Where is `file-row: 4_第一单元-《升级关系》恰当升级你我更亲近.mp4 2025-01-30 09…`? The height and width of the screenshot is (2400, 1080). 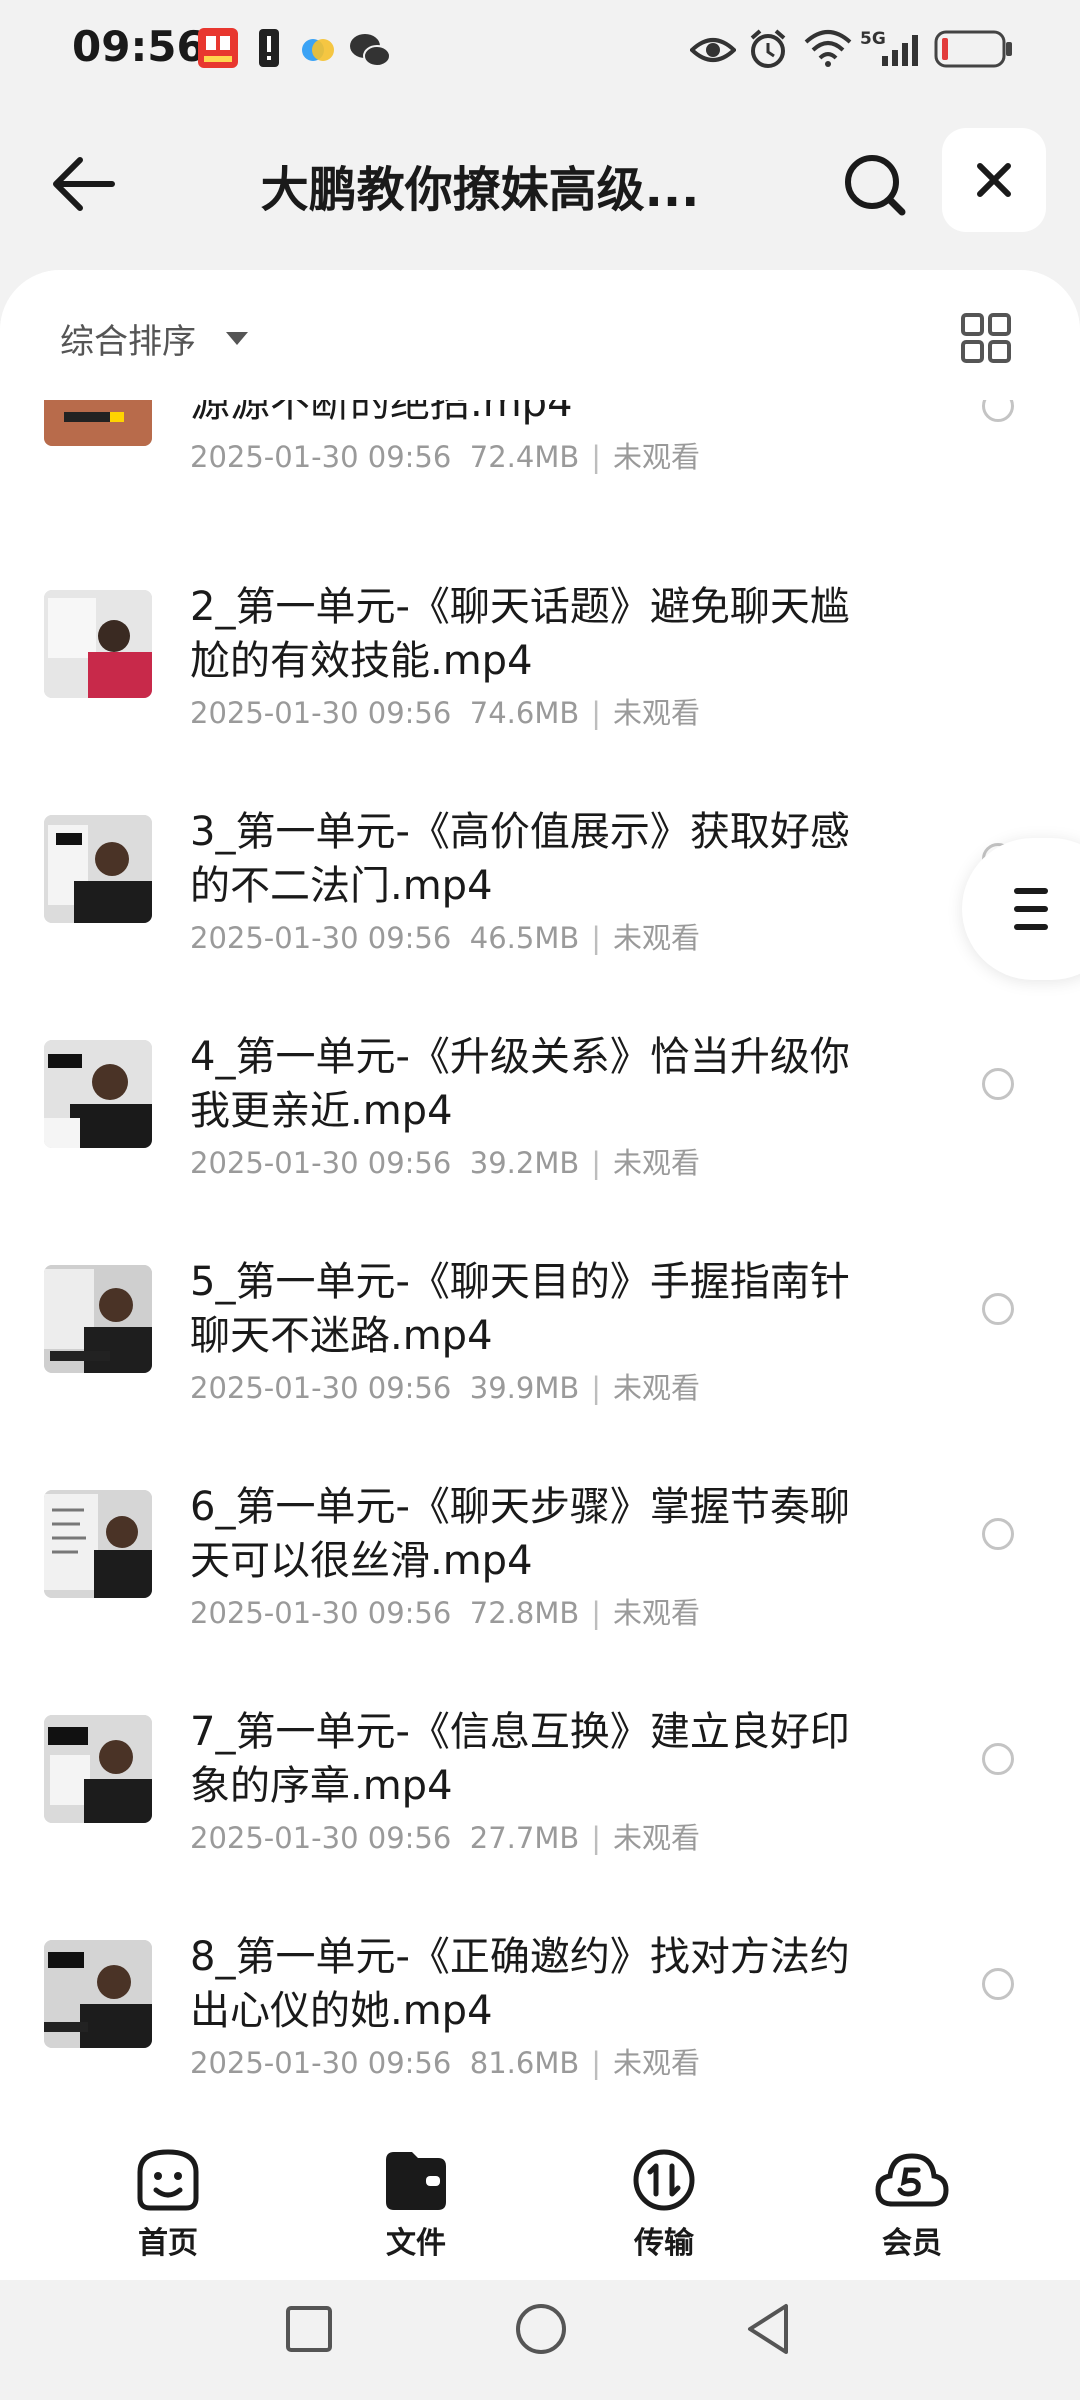 file-row: 4_第一单元-《升级关系》恰当升级你我更亲近.mp4 2025-01-30 09… is located at coordinates (540, 1142).